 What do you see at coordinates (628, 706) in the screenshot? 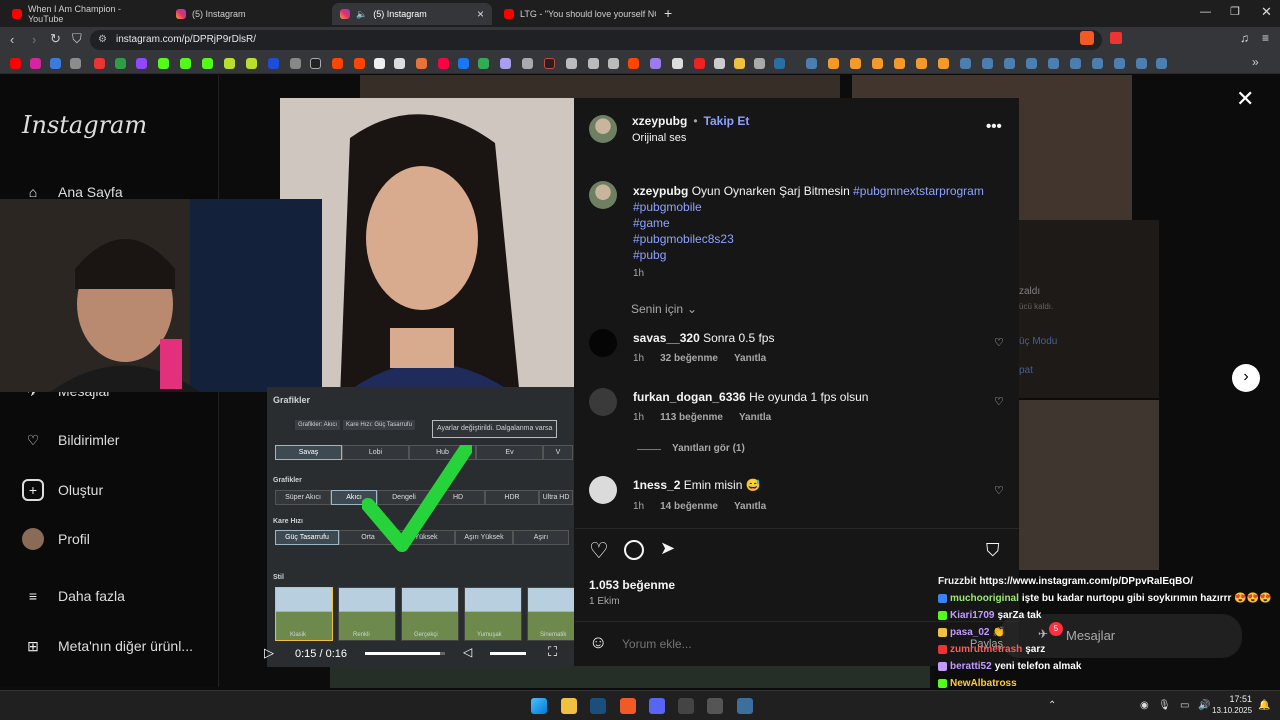
I see `brave-icon` at bounding box center [628, 706].